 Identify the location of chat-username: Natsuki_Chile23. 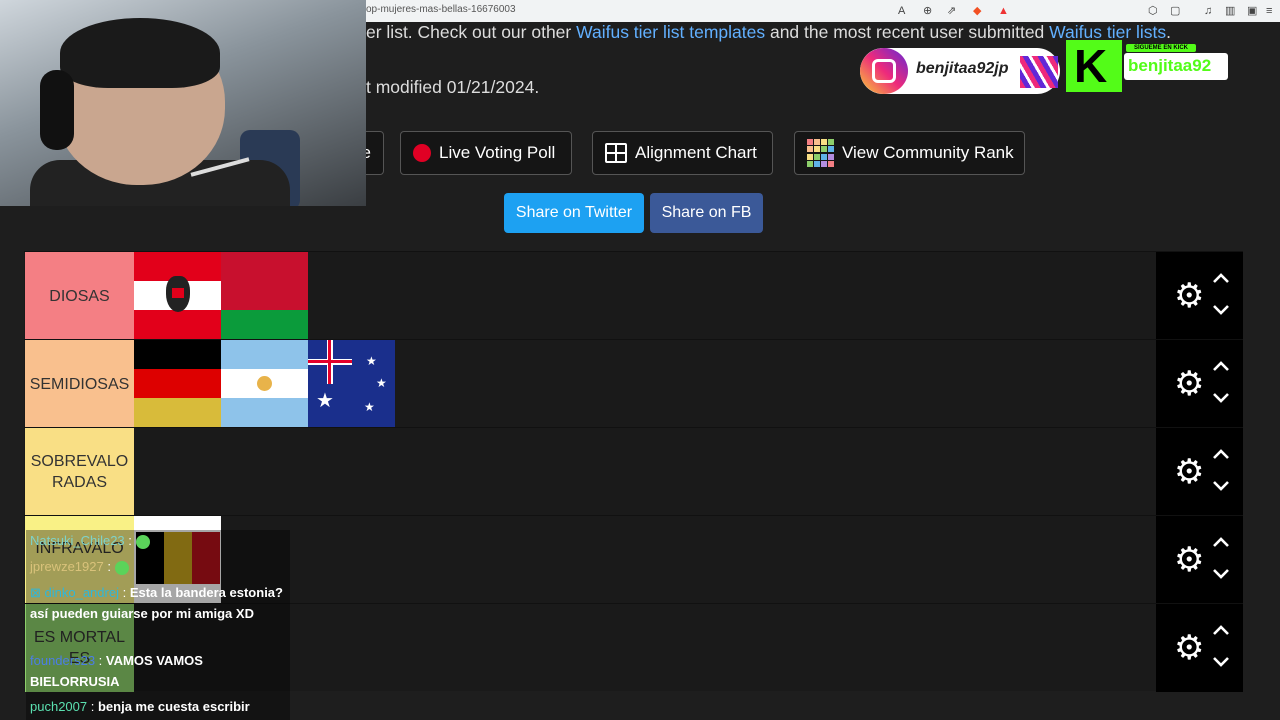
(77, 540).